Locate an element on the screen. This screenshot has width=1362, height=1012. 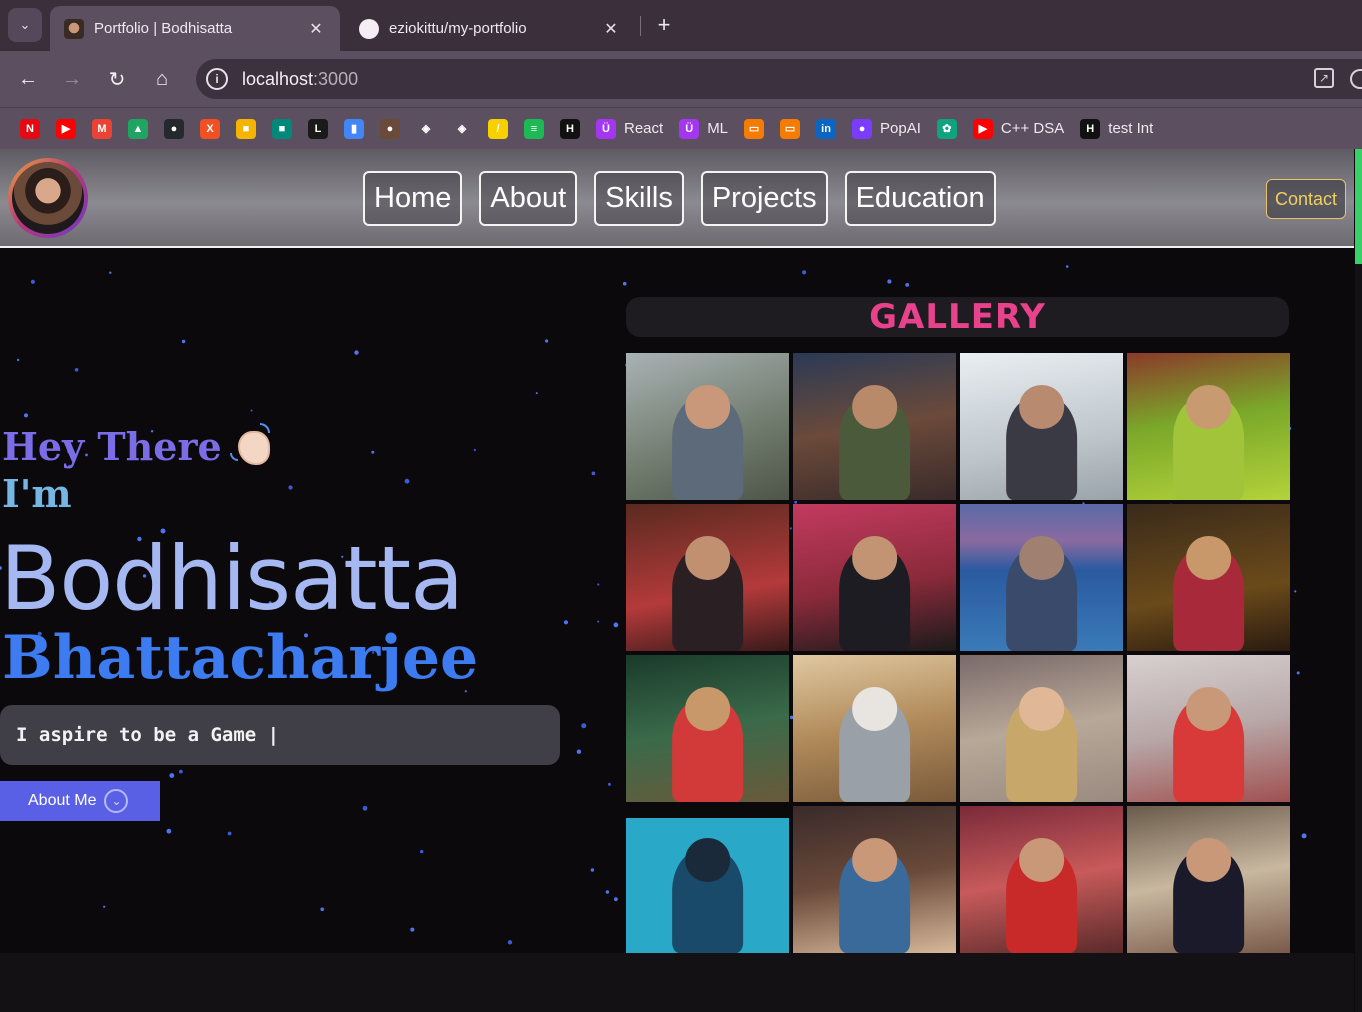
extension-icon is located at coordinates (1356, 79).